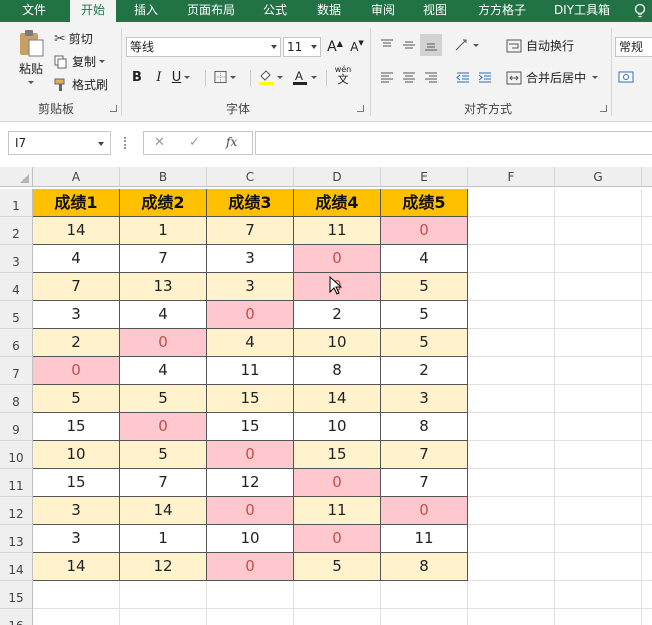 The image size is (652, 625). I want to click on column-header-b: B, so click(163, 177).